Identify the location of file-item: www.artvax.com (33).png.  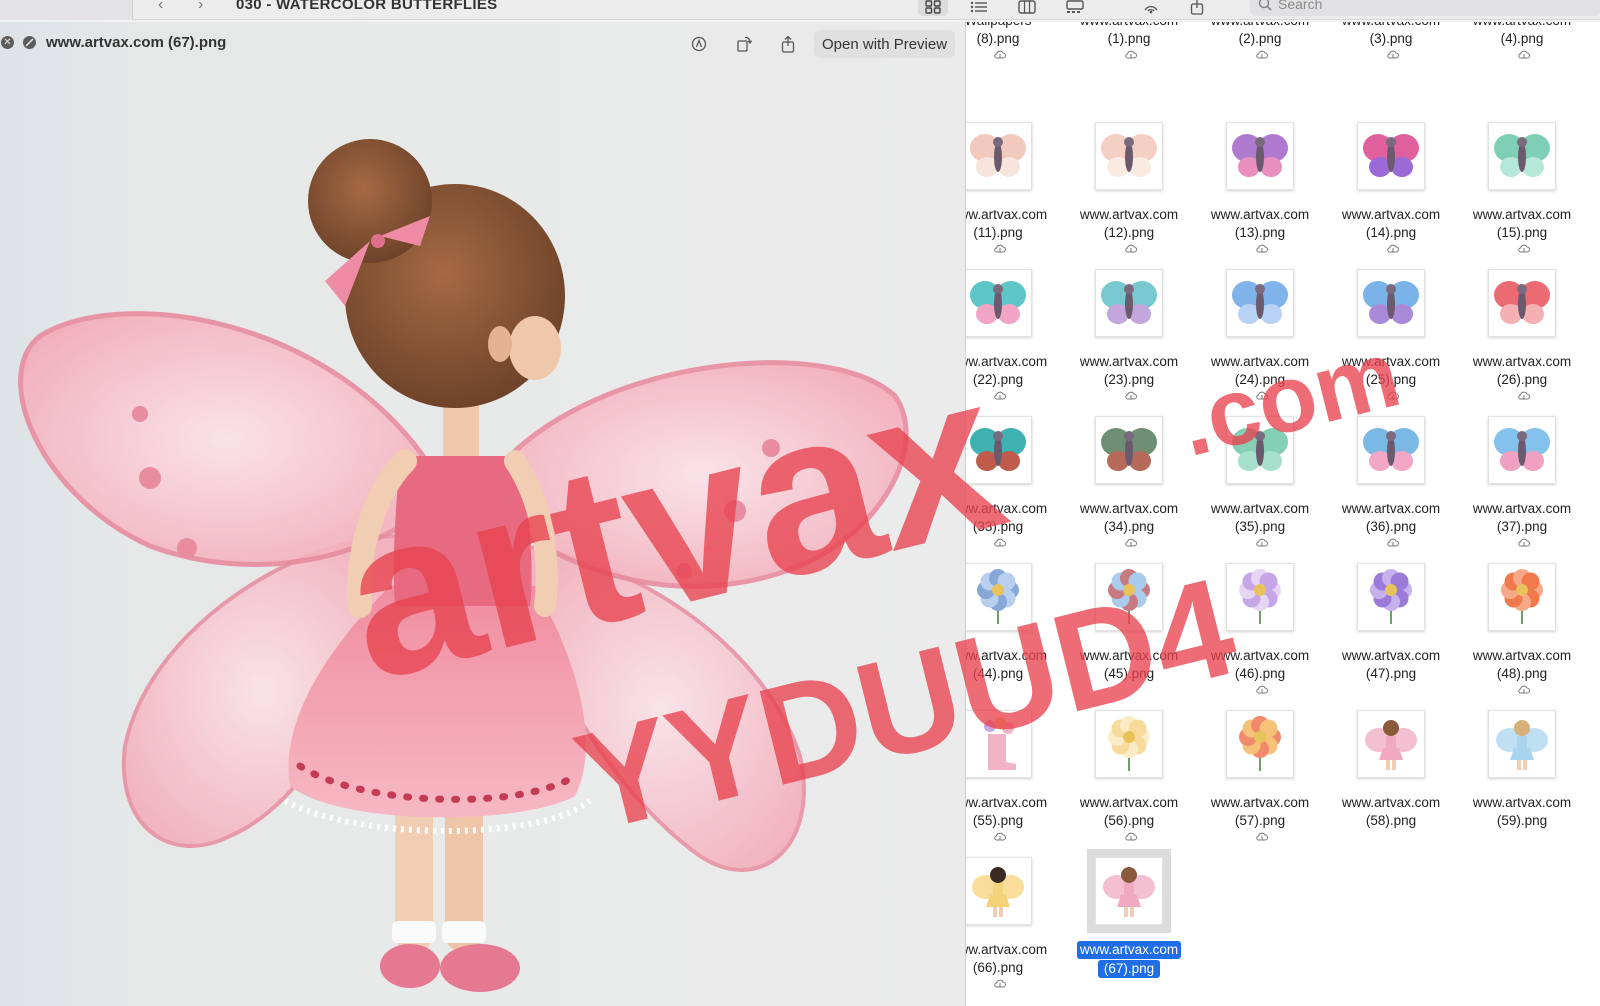
(1014, 489).